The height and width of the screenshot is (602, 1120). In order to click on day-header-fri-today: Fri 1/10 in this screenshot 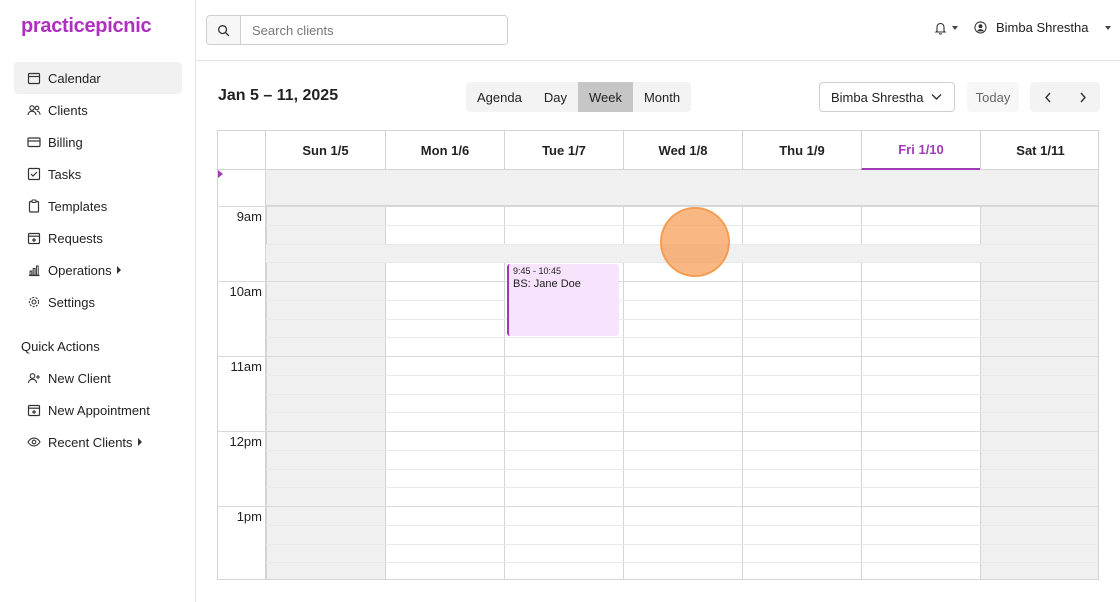, I will do `click(920, 150)`.